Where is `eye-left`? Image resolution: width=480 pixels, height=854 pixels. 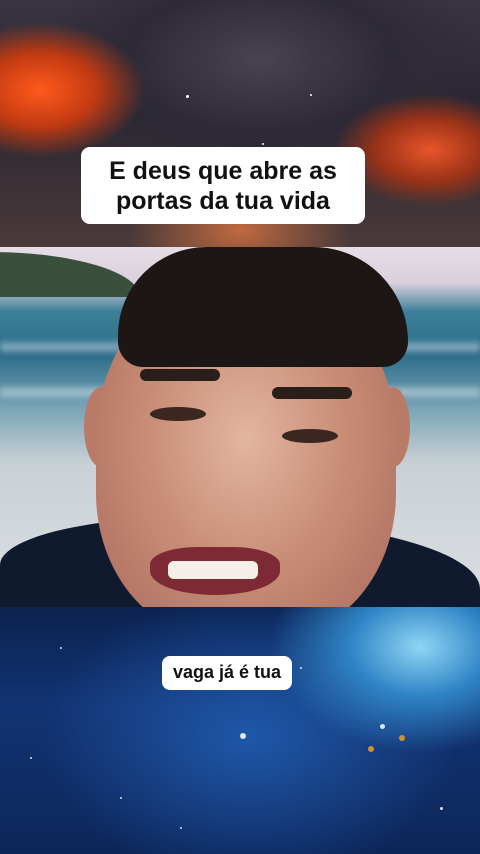 eye-left is located at coordinates (178, 414).